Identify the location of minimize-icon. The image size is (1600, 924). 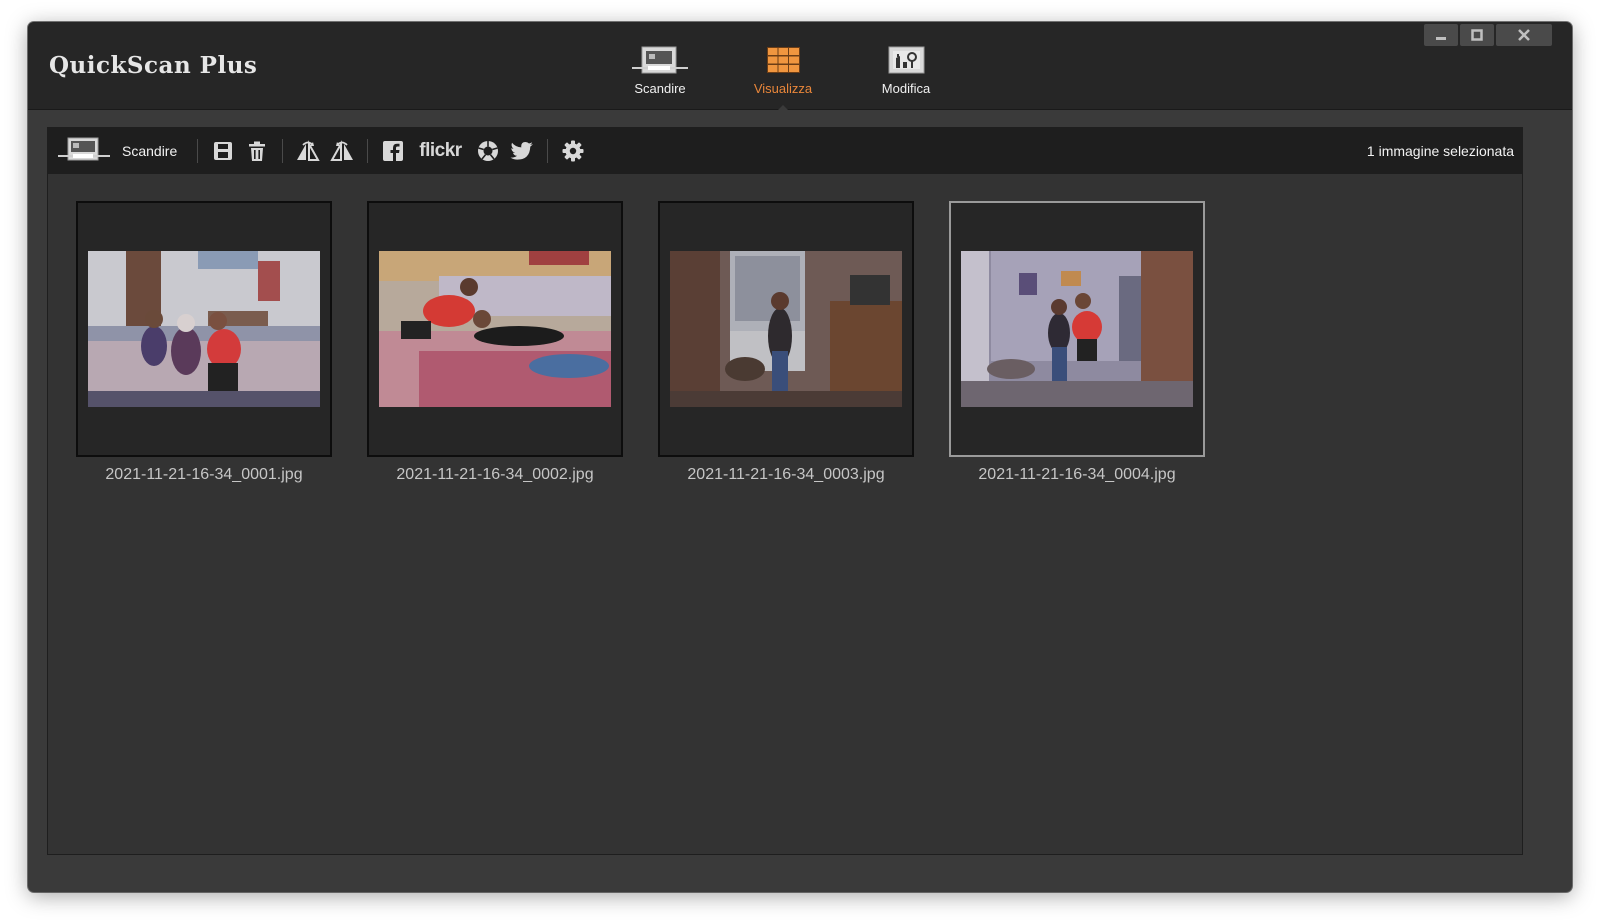
(1441, 38).